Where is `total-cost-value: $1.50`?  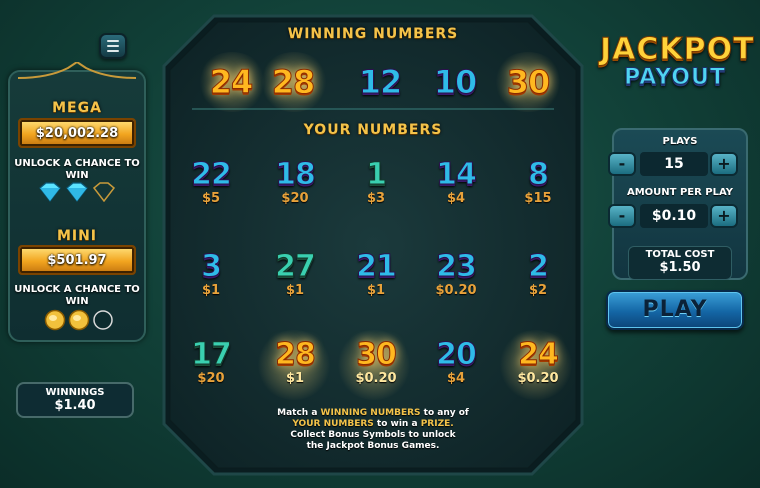 total-cost-value: $1.50 is located at coordinates (680, 267).